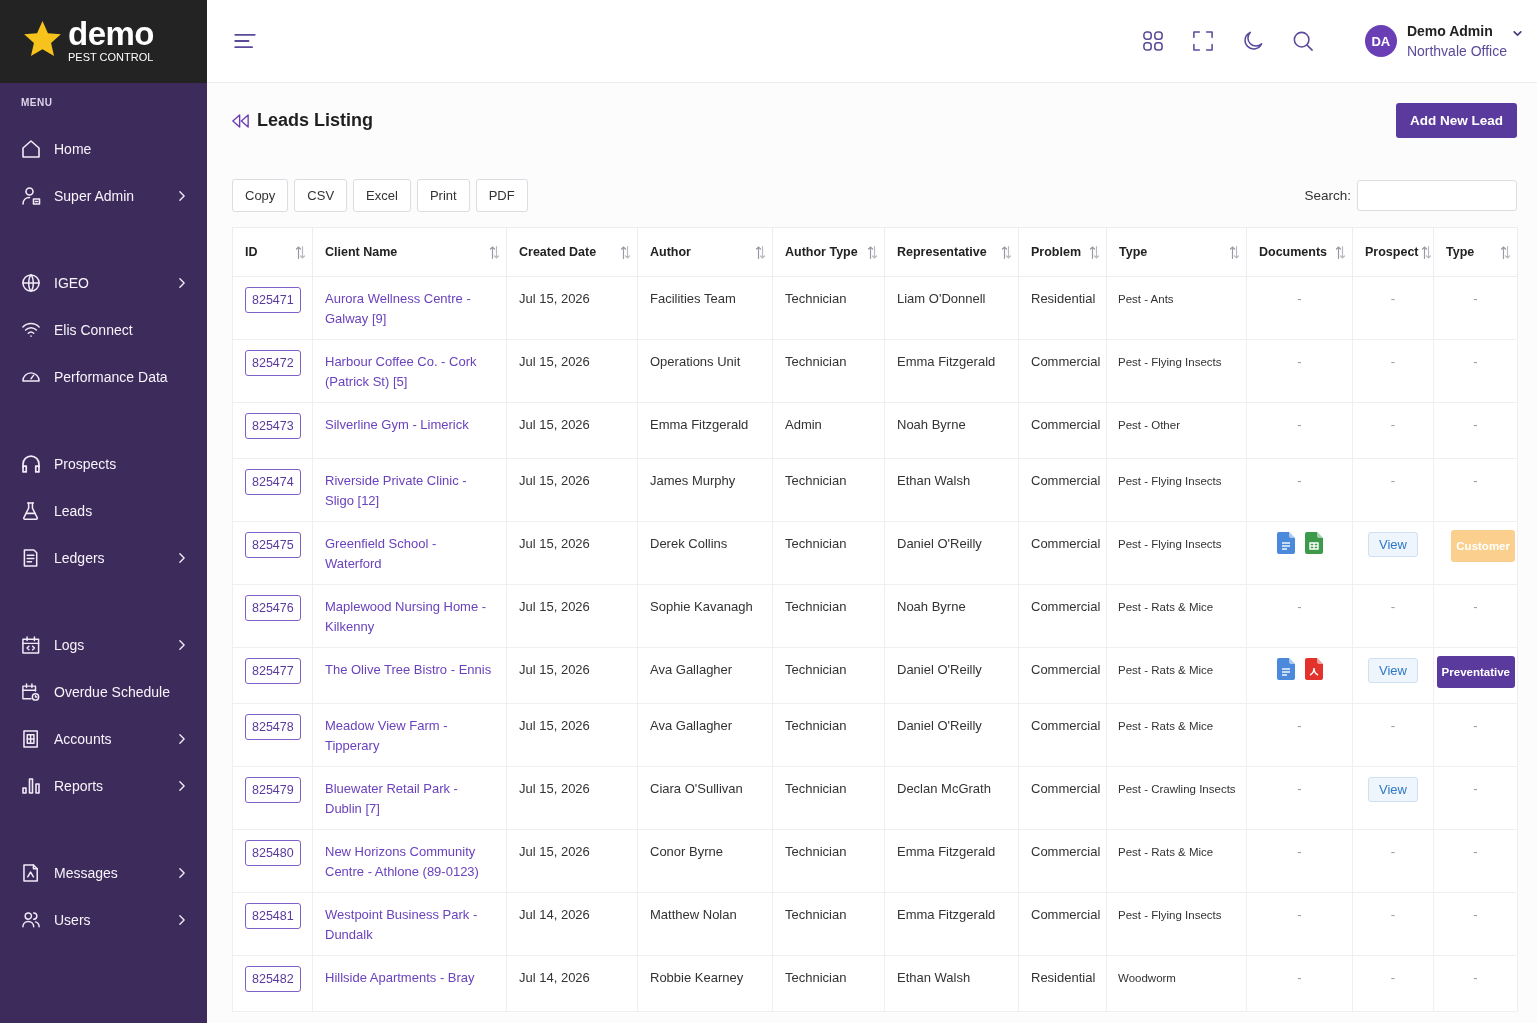  I want to click on lead-id-link: 825471, so click(273, 300).